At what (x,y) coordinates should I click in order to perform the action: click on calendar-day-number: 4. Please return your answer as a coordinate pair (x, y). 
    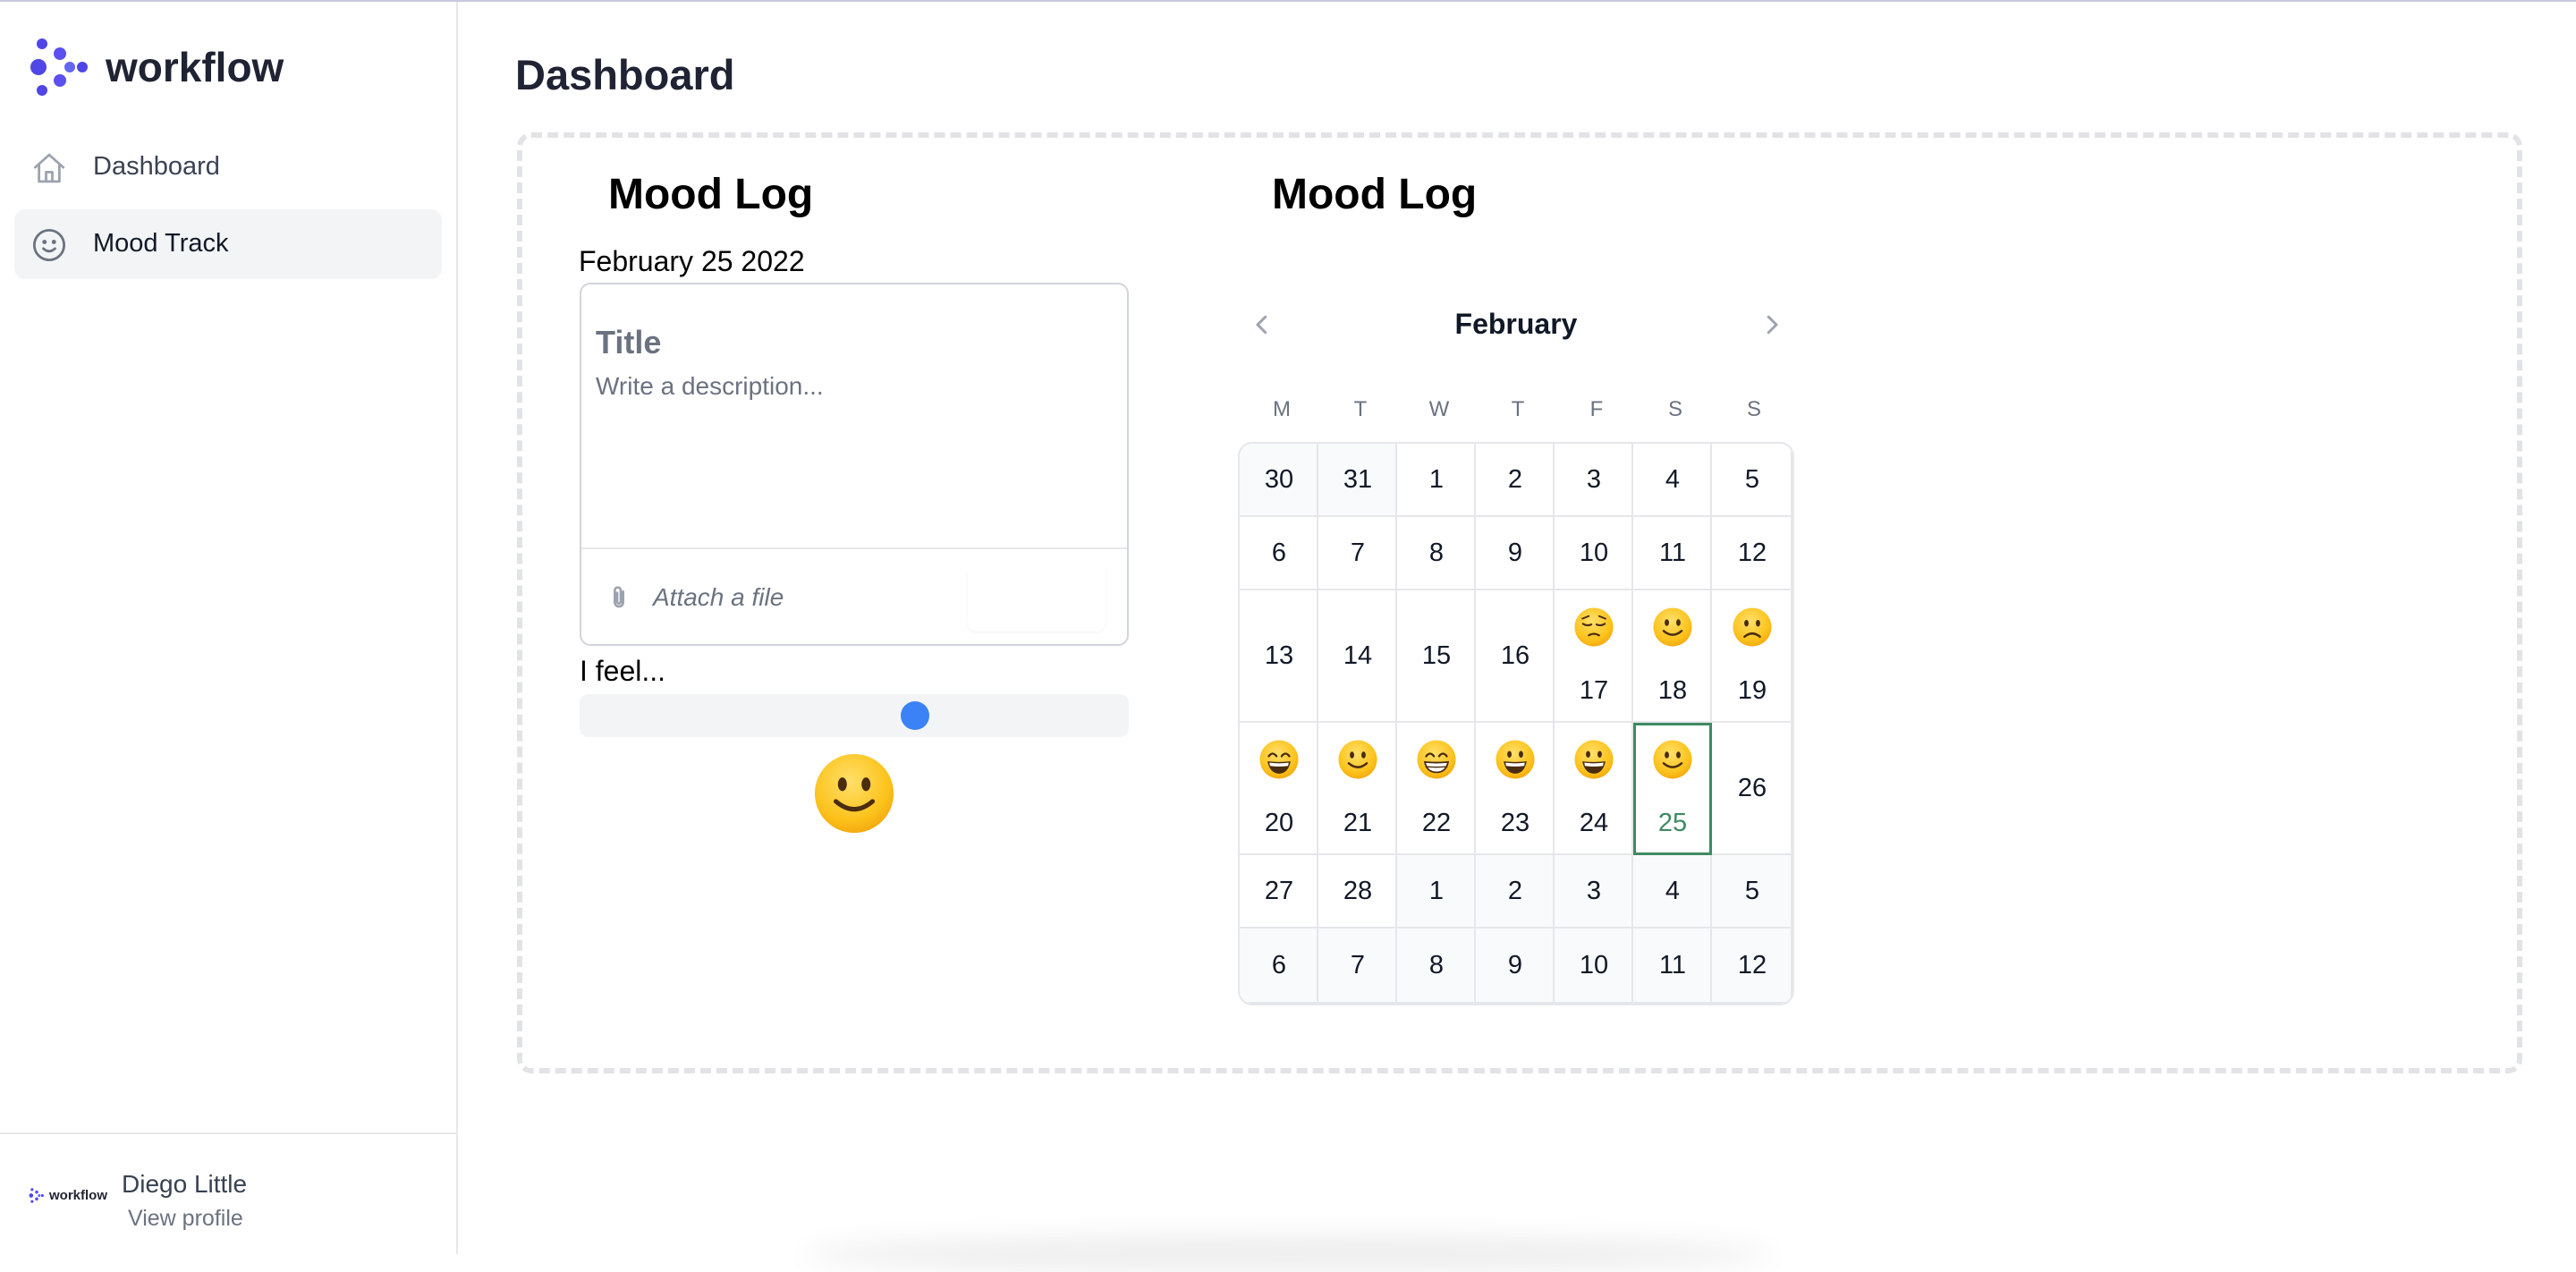
    Looking at the image, I should click on (1673, 891).